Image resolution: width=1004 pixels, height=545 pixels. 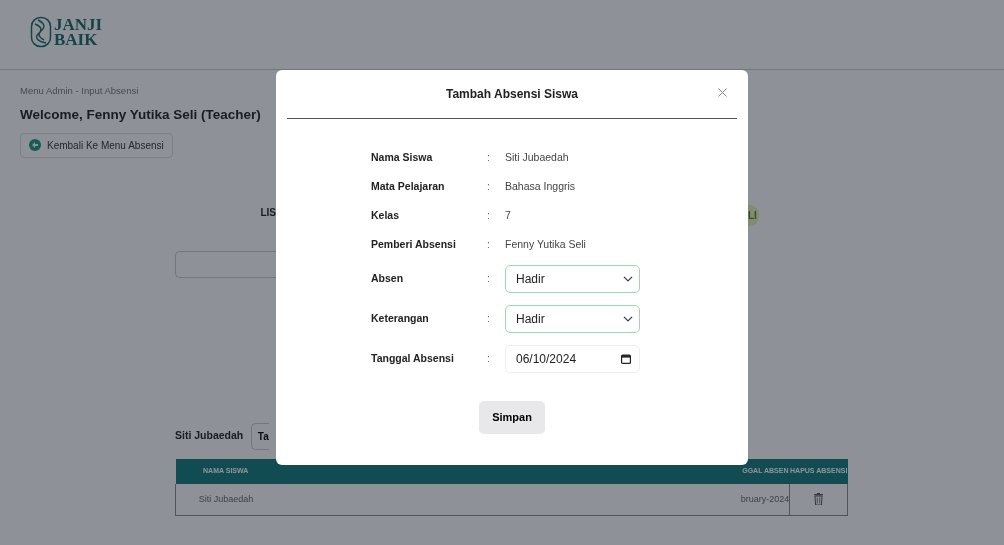 I want to click on logo: JANJI BAIK, so click(x=517, y=32).